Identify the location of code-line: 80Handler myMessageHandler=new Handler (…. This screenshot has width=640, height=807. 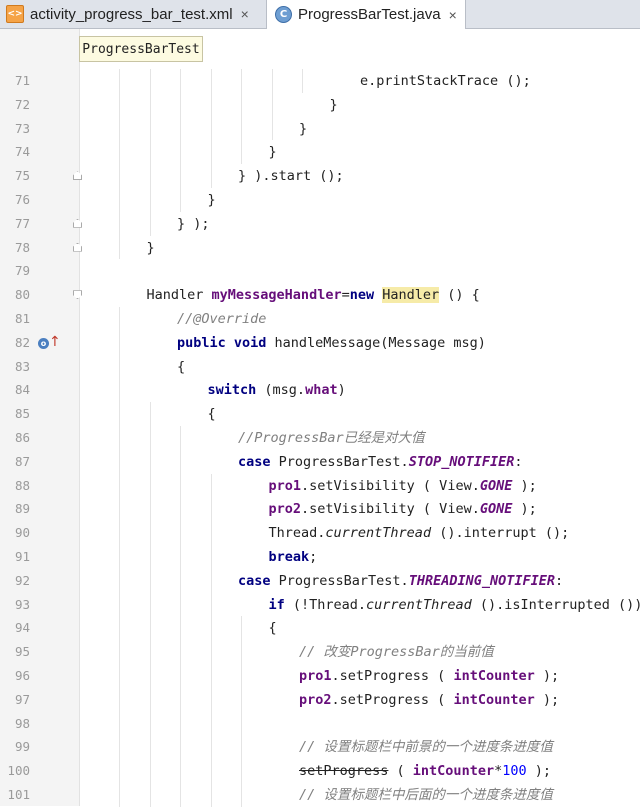
(320, 295).